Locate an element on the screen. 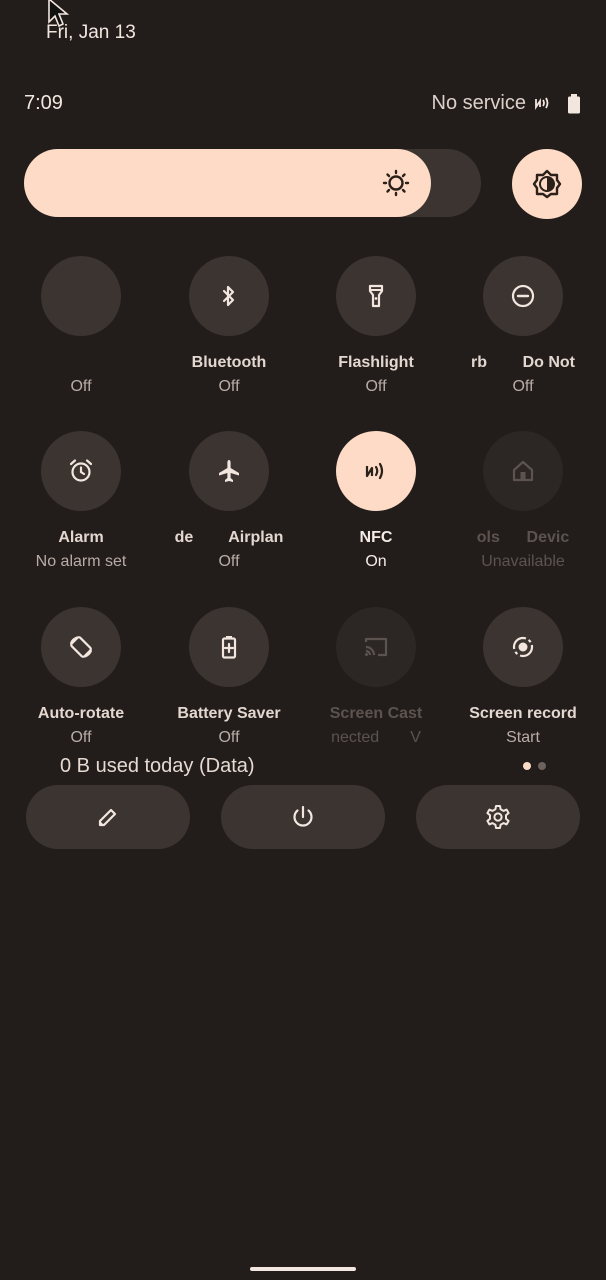  tile-device-controls: ols Devic Unavailable is located at coordinates (523, 506).